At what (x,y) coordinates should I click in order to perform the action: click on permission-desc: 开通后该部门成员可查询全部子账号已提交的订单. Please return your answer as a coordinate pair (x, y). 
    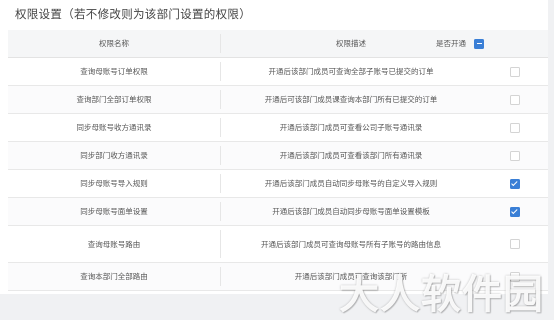
    Looking at the image, I should click on (351, 71).